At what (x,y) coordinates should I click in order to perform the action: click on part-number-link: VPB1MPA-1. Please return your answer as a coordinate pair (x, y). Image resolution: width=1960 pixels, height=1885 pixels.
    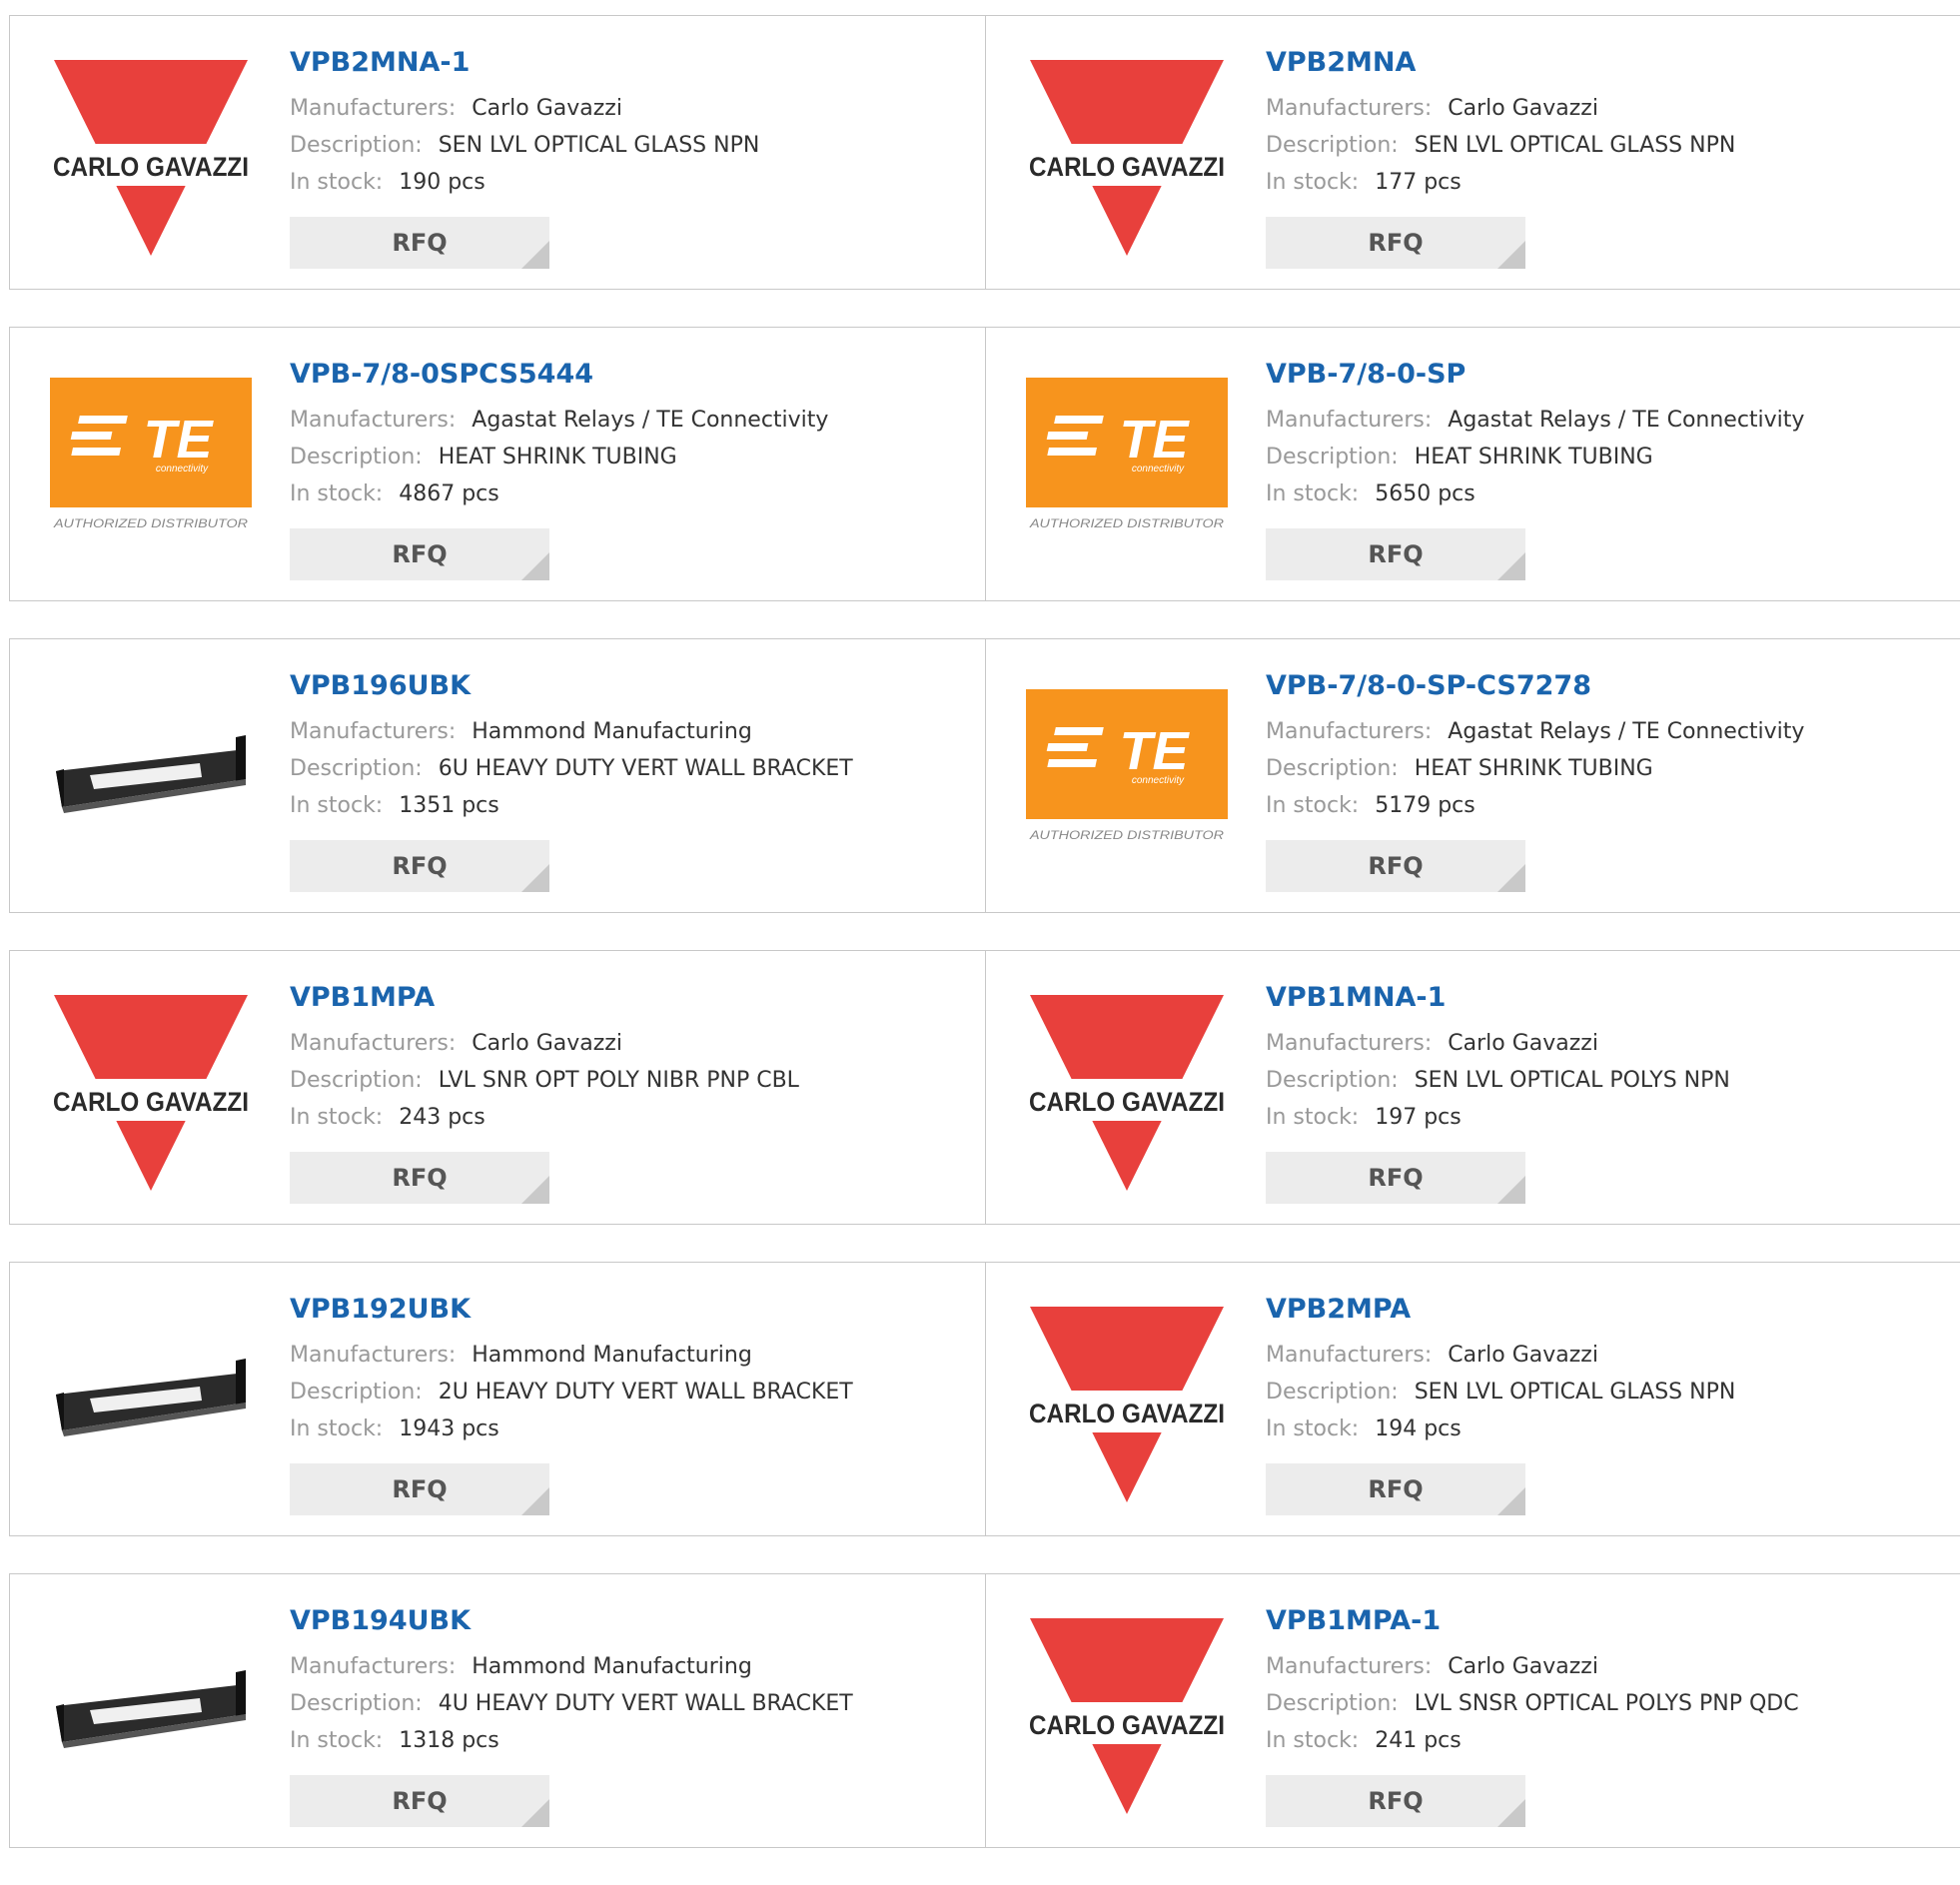
    Looking at the image, I should click on (1532, 1621).